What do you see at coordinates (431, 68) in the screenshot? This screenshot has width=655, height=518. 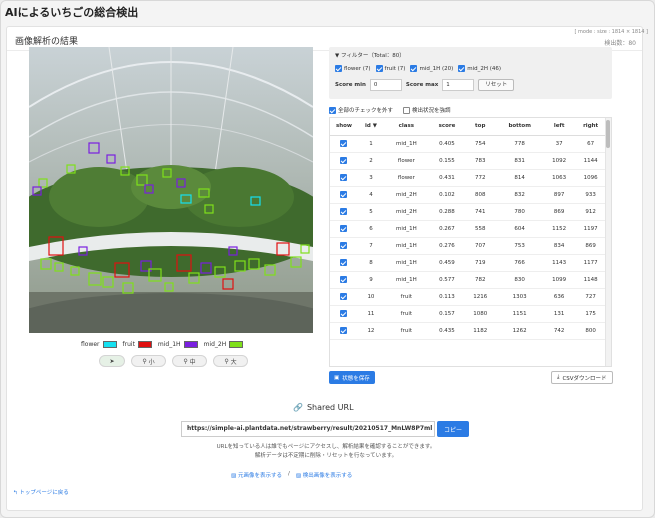 I see `filter-mid1h-checkbox: mid_1H (20)` at bounding box center [431, 68].